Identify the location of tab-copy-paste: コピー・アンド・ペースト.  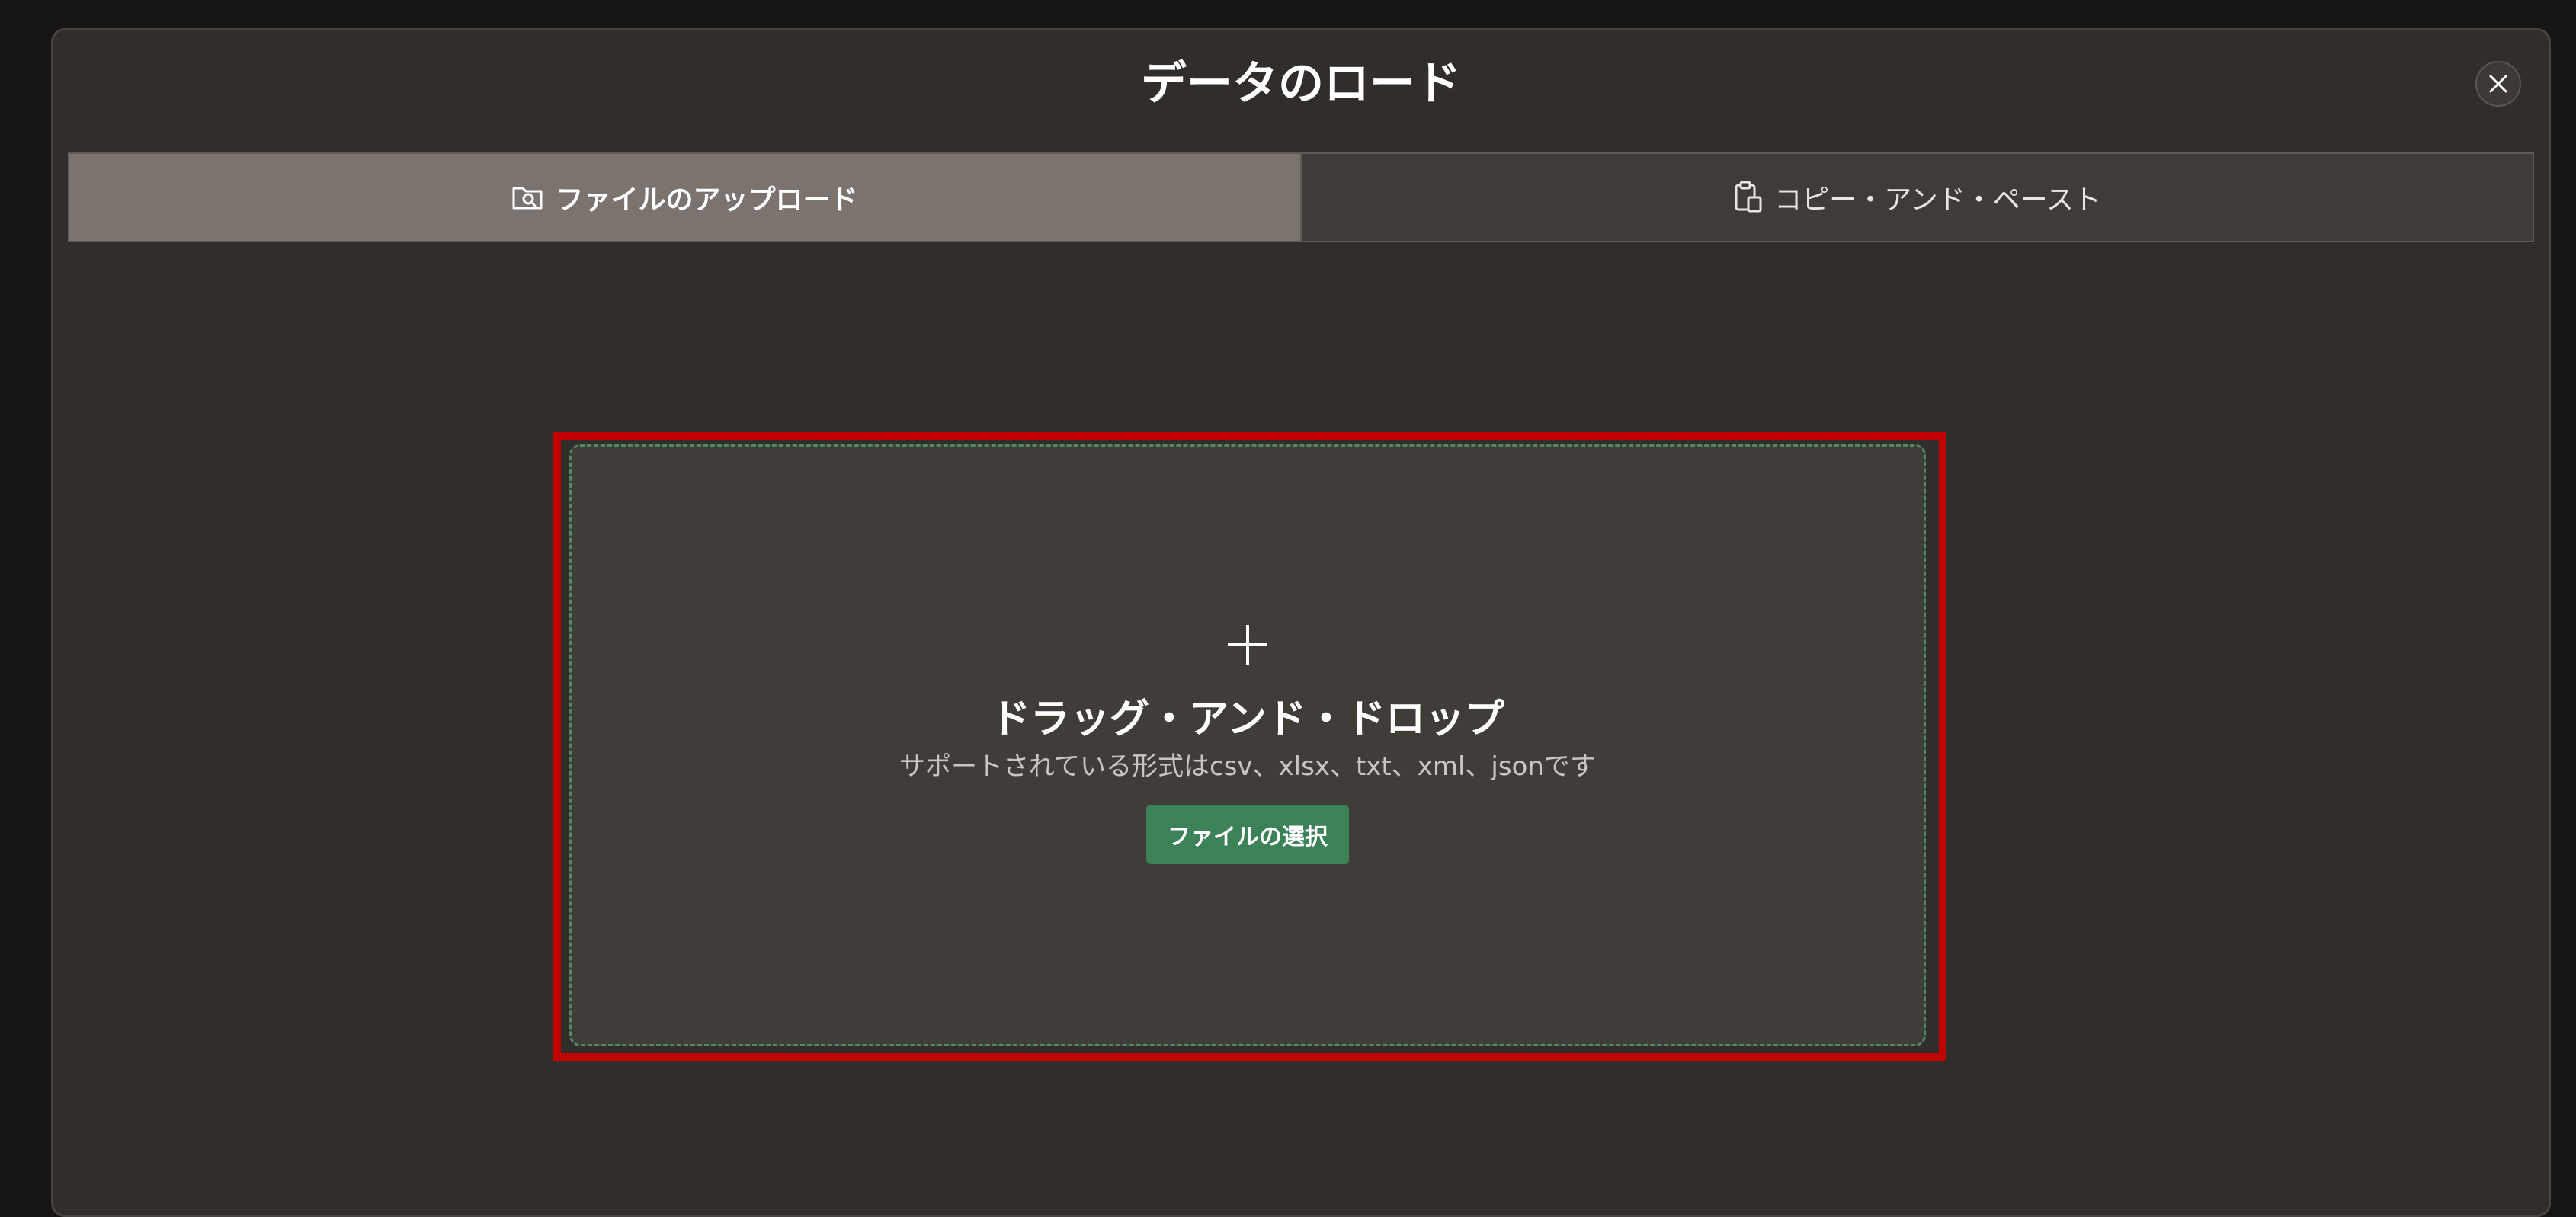
(1916, 197).